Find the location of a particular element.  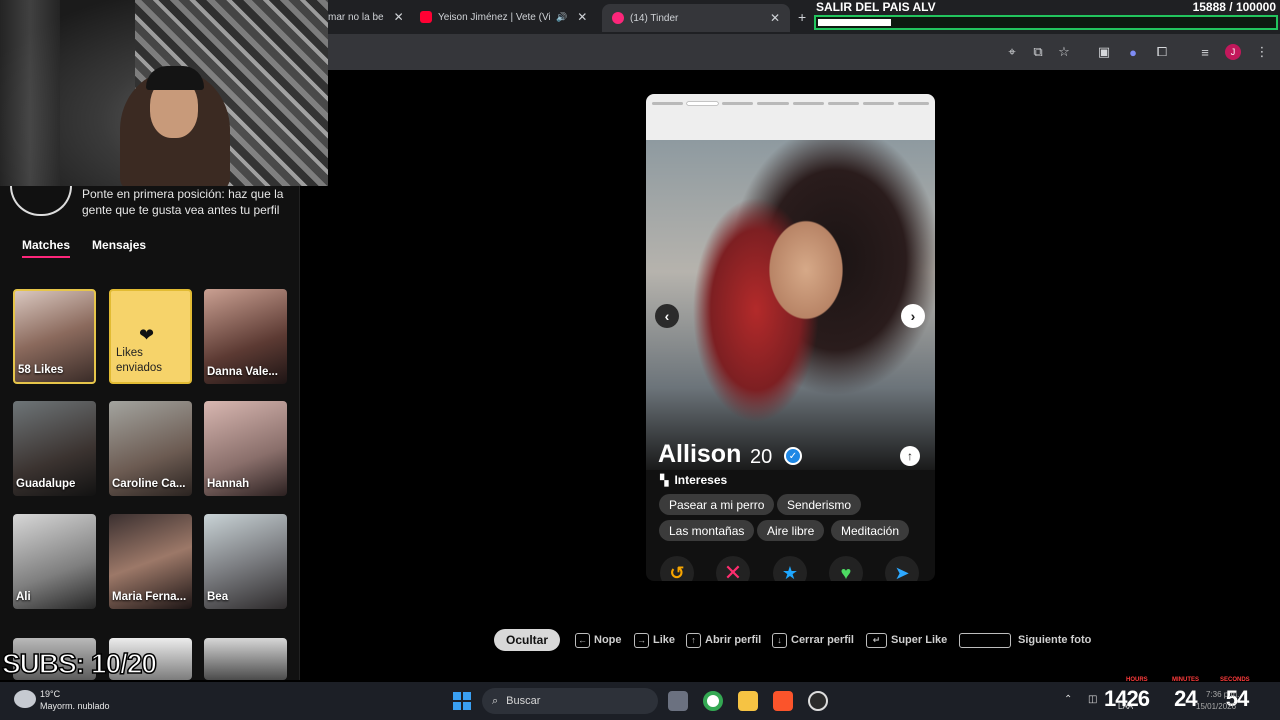

tab-1: mar no la be ✕ is located at coordinates (365, 17).